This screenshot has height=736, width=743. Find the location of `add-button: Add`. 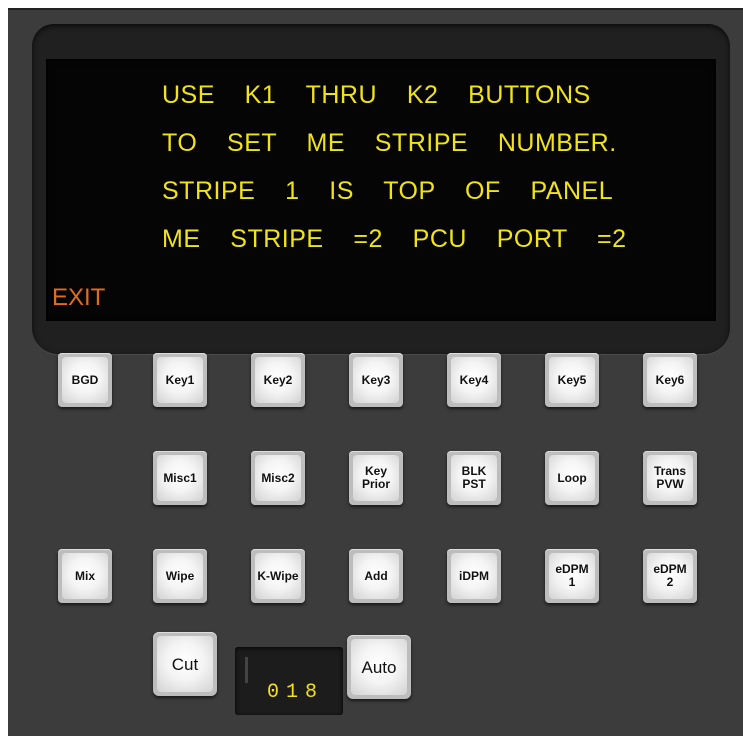

add-button: Add is located at coordinates (376, 576).